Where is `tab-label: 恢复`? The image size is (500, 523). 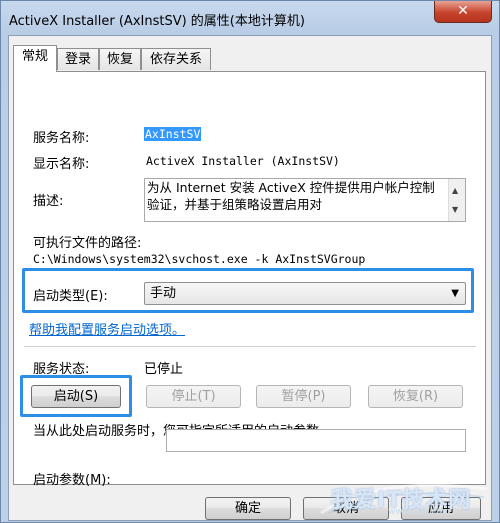 tab-label: 恢复 is located at coordinates (119, 59).